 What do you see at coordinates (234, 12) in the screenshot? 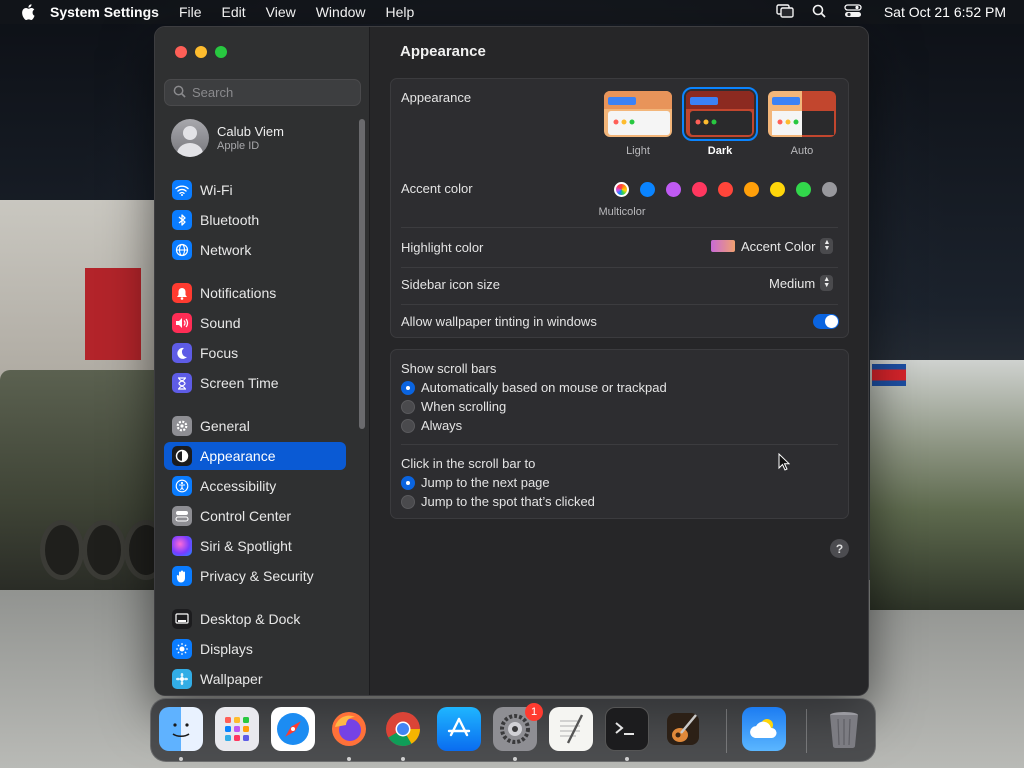
I see `menu-edit: Edit` at bounding box center [234, 12].